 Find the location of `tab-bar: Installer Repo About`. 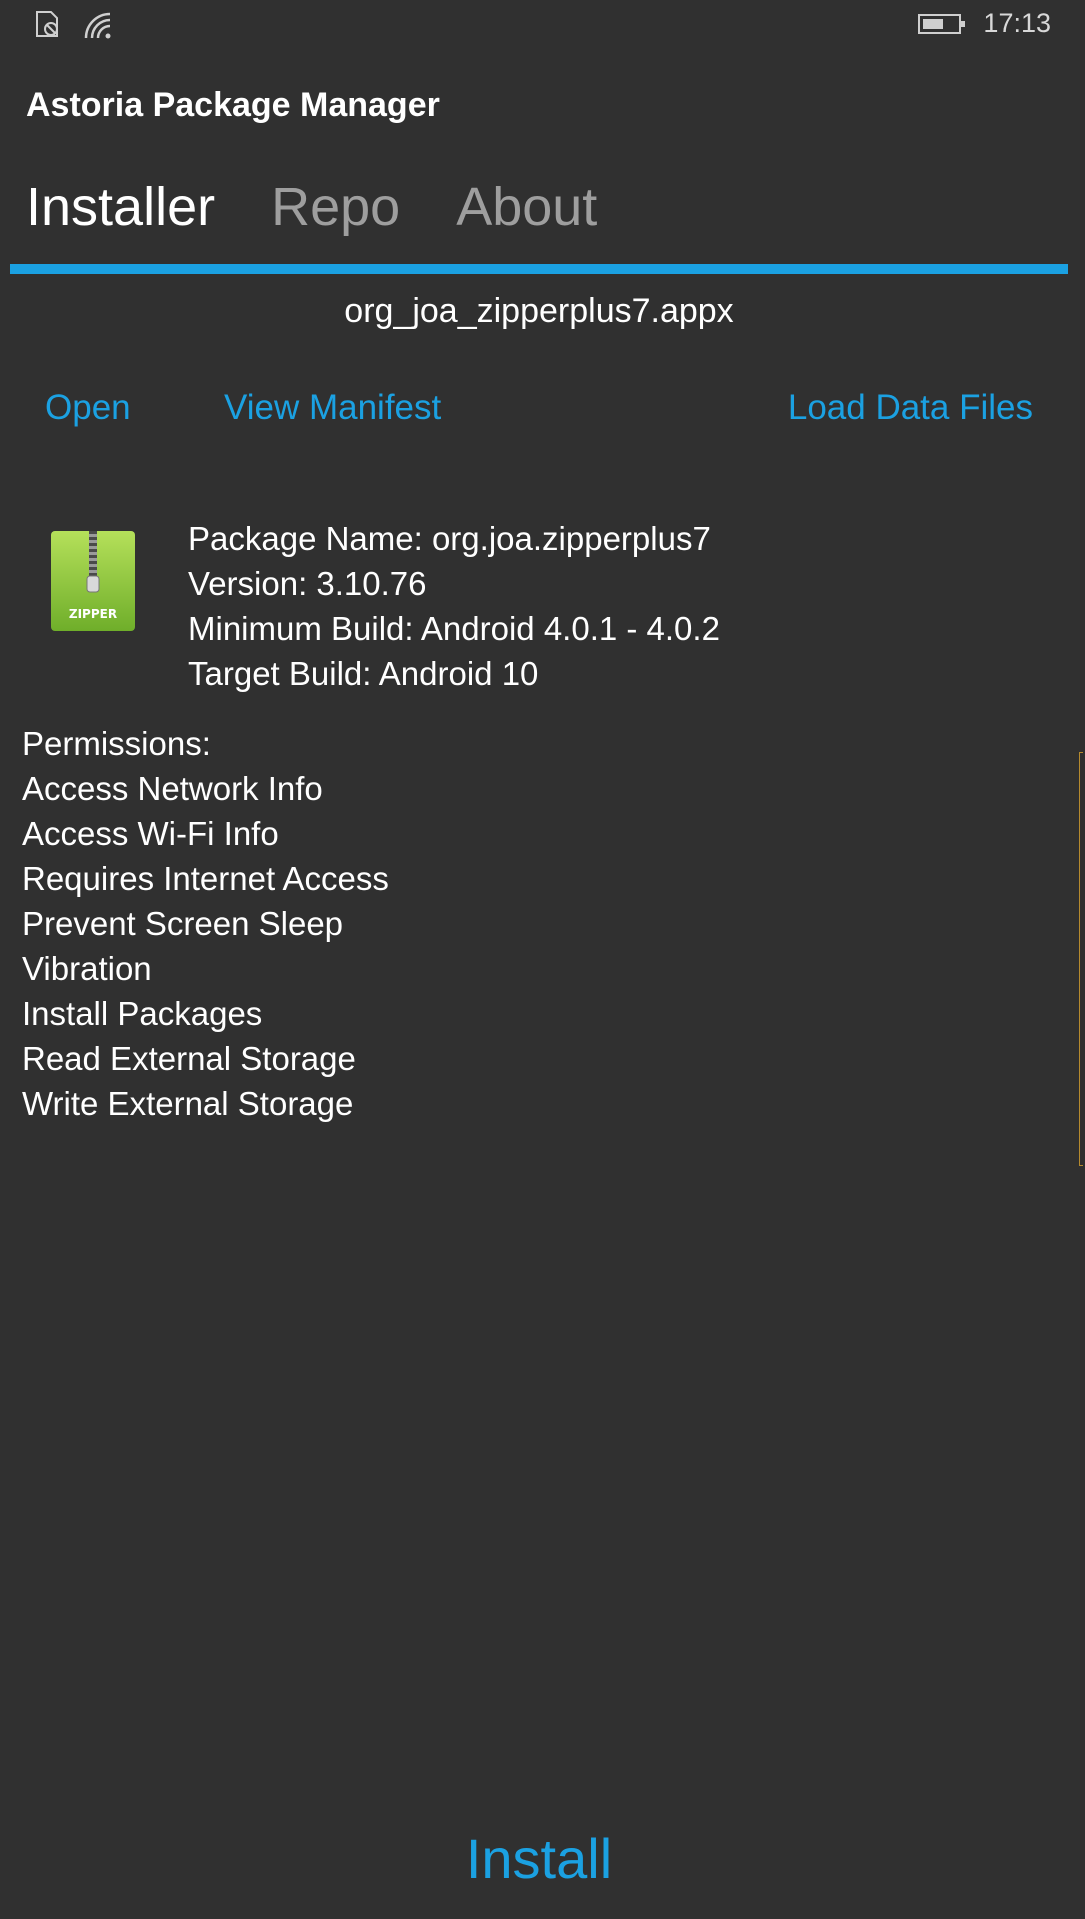

tab-bar: Installer Repo About is located at coordinates (311, 207).